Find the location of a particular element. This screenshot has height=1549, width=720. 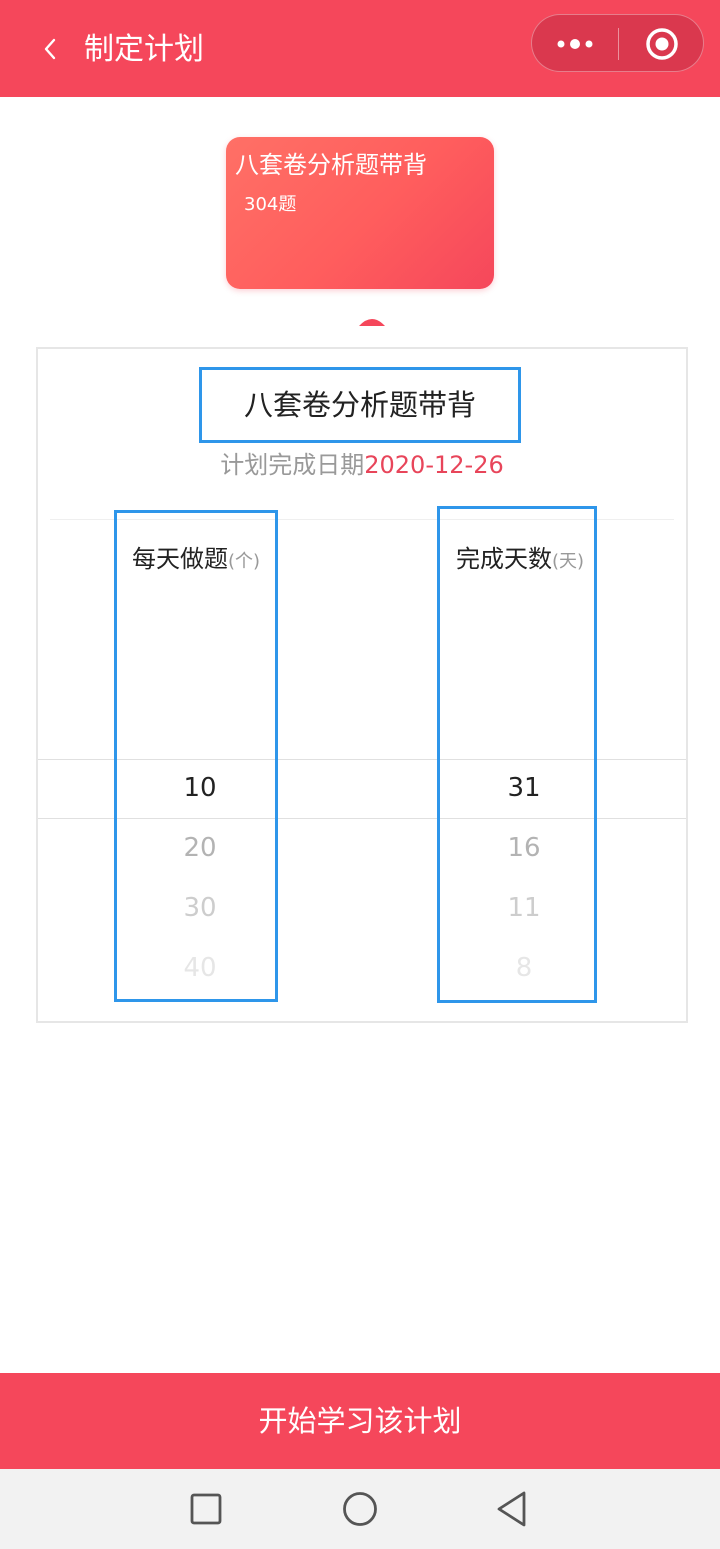

daily-count-highlight is located at coordinates (196, 756).